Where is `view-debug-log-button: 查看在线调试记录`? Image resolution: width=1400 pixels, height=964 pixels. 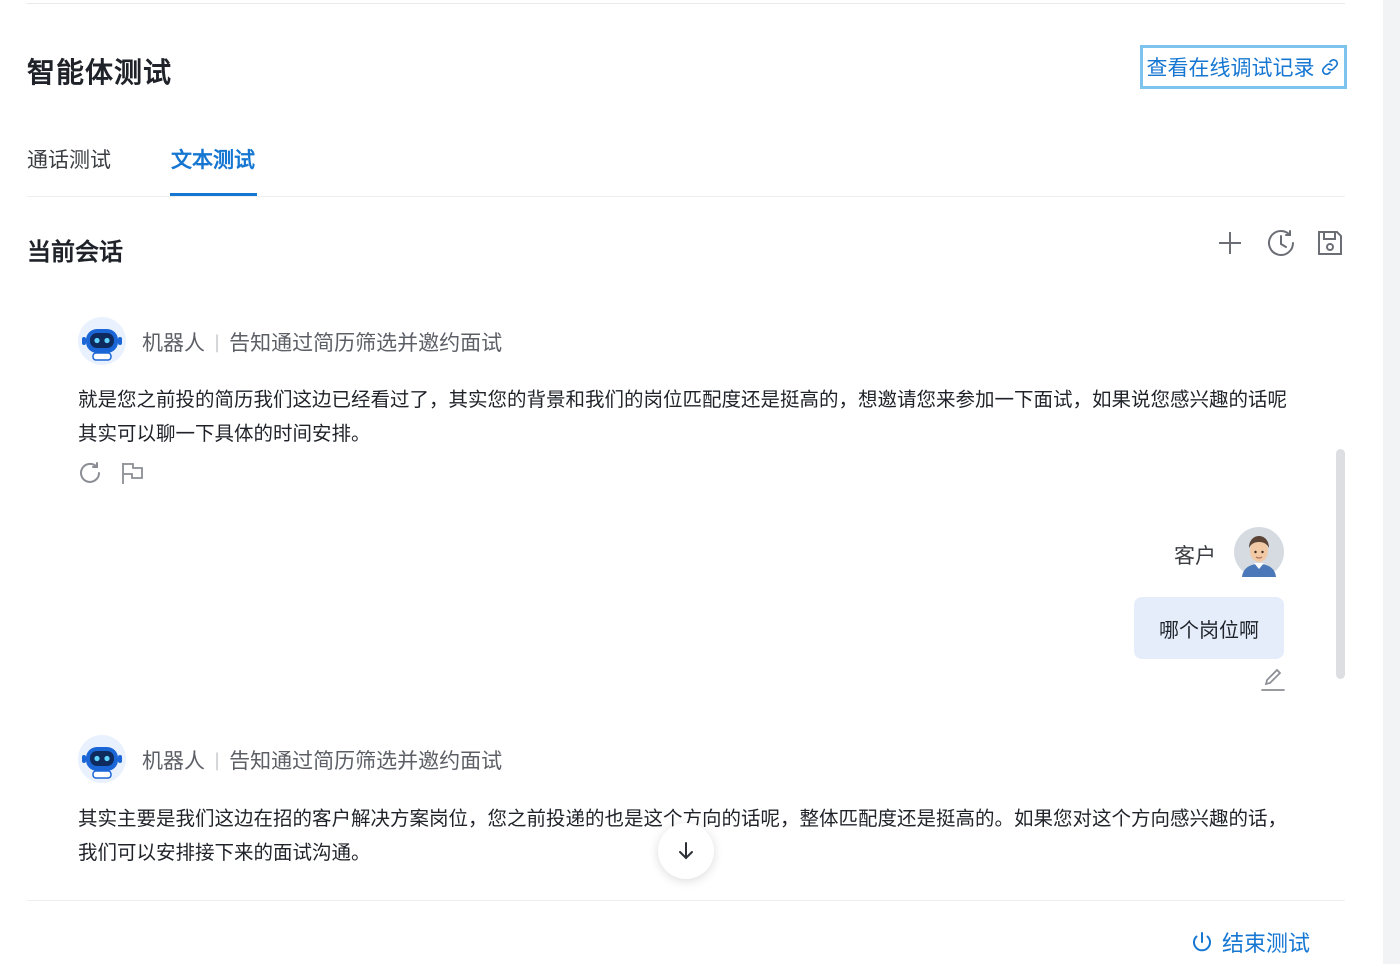 view-debug-log-button: 查看在线调试记录 is located at coordinates (1243, 67).